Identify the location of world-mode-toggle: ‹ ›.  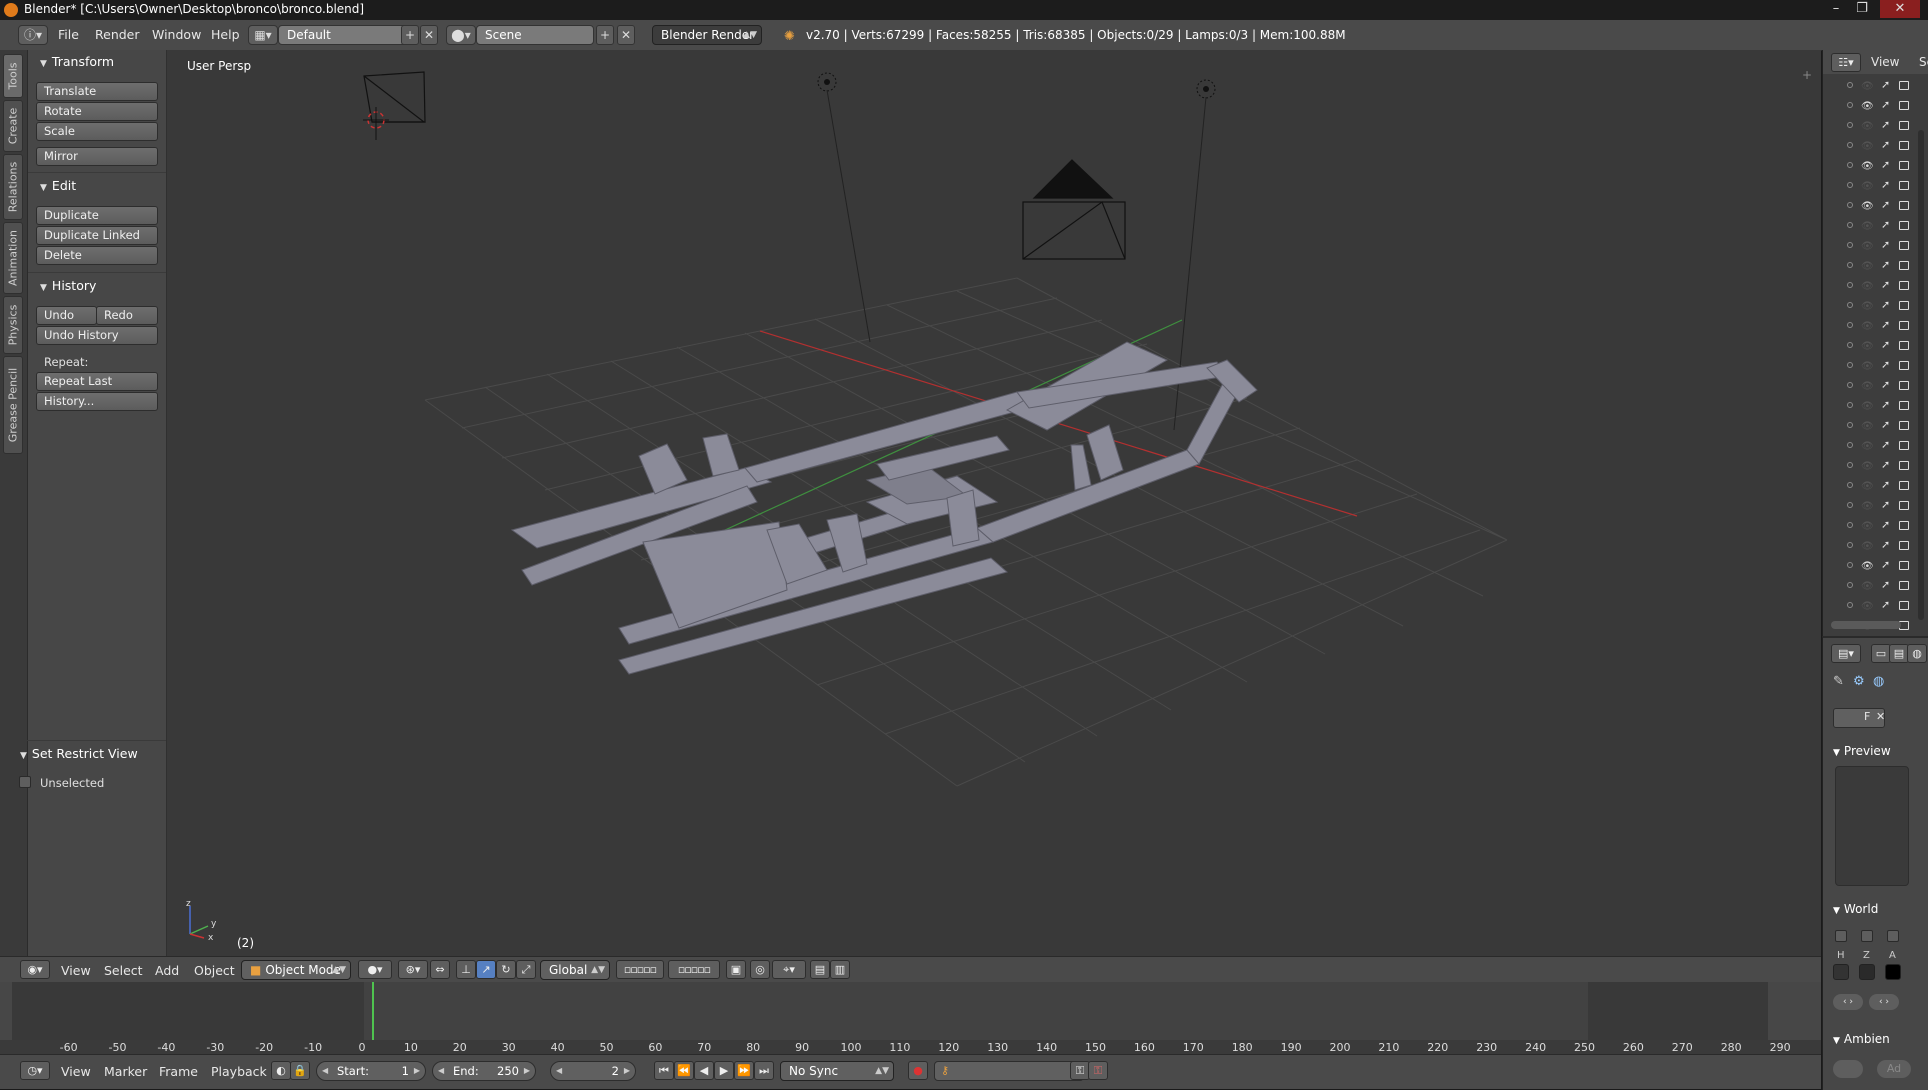
(1848, 1002).